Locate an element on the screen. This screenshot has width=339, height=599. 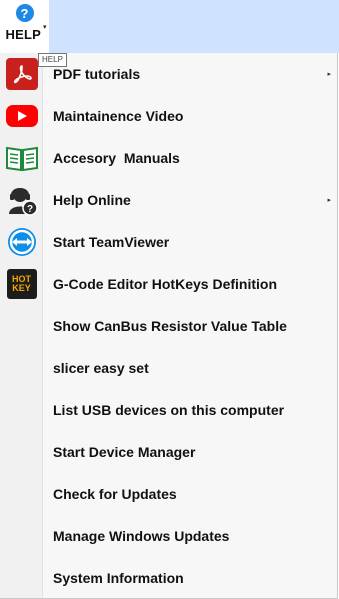
menu-item-slicer-easy-set: slicer easy set is located at coordinates (169, 368).